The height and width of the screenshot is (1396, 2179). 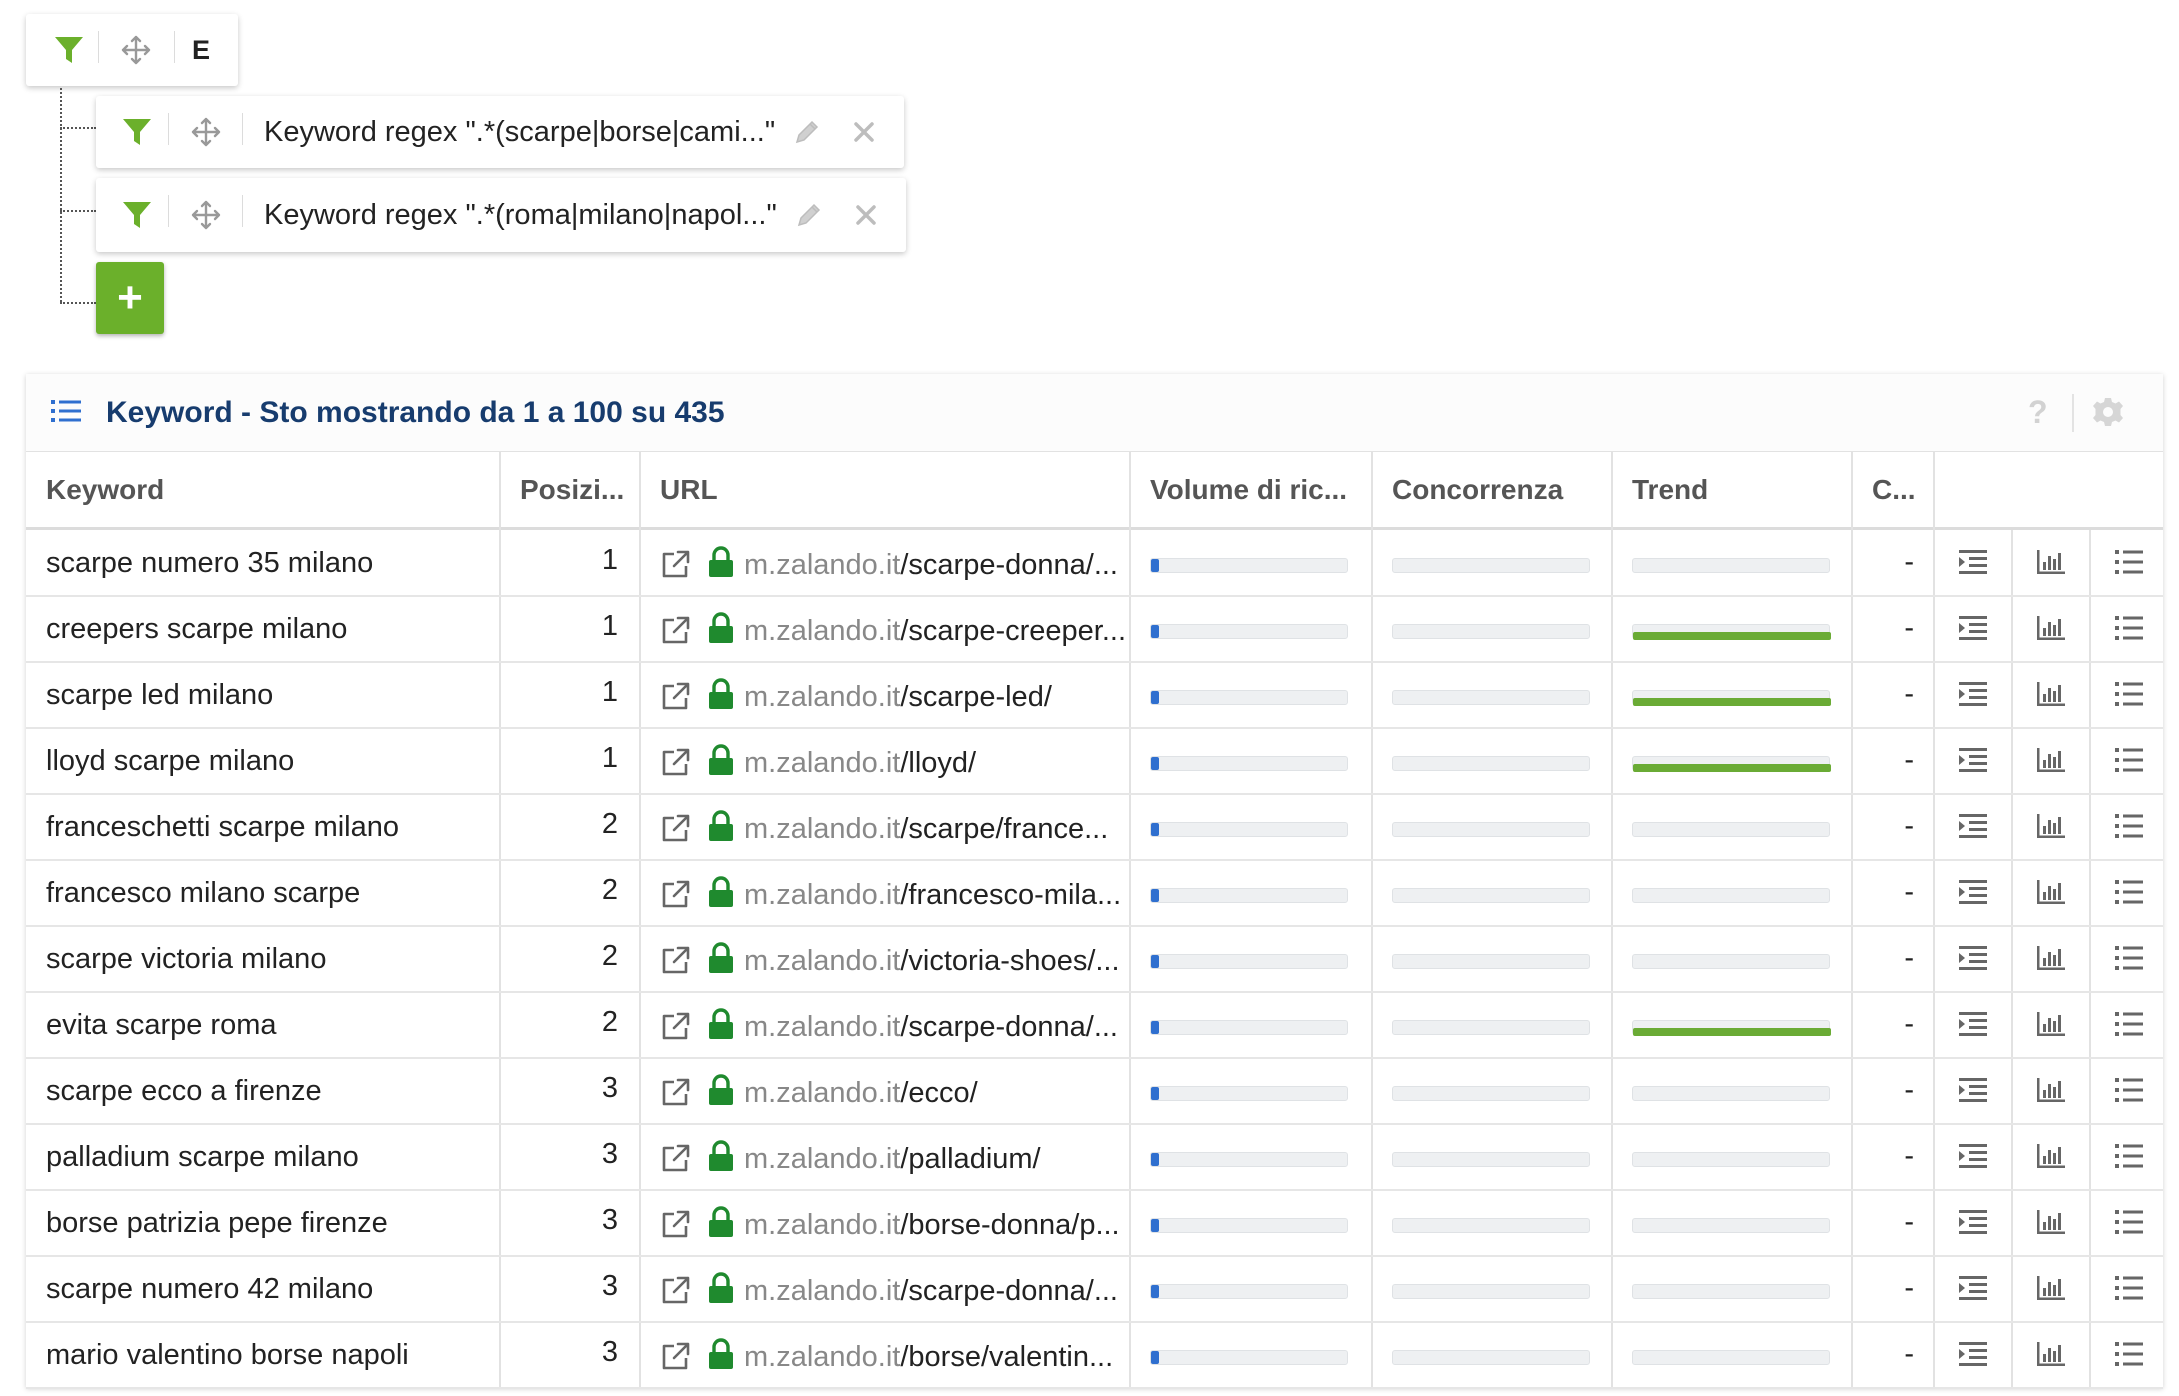 I want to click on keyword-cell: scarpe led milano, so click(x=271, y=695).